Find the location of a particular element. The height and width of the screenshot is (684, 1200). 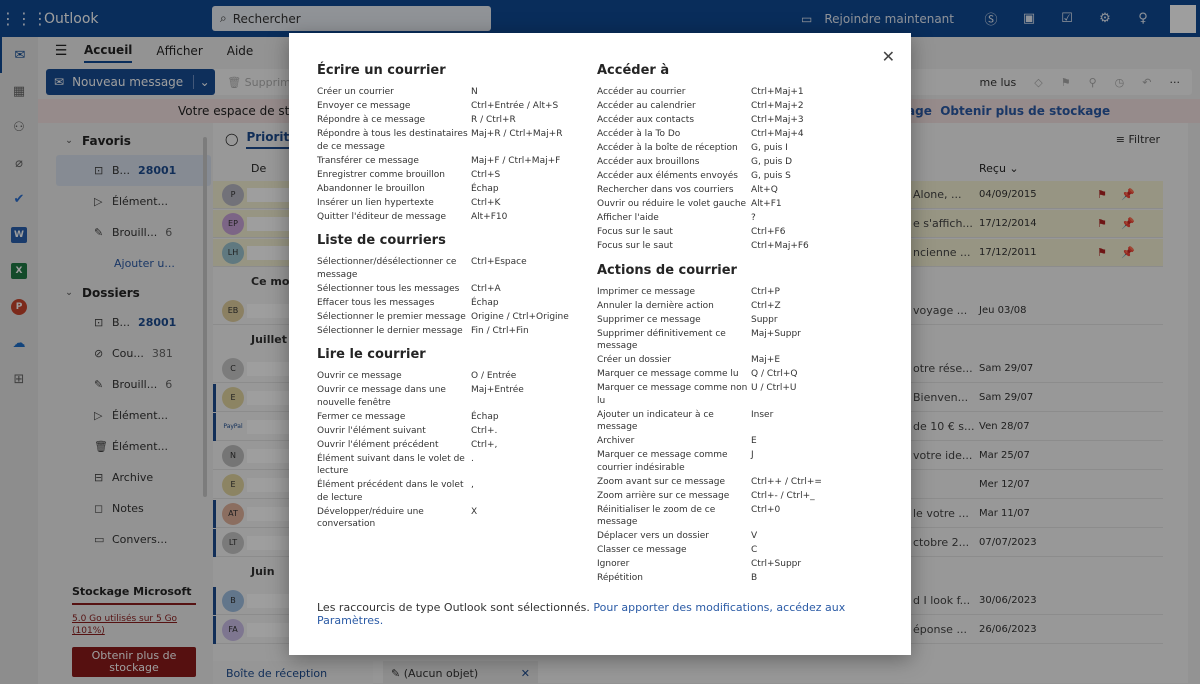

shortcut-row: Développer/réduire une conversation X is located at coordinates (457, 518).